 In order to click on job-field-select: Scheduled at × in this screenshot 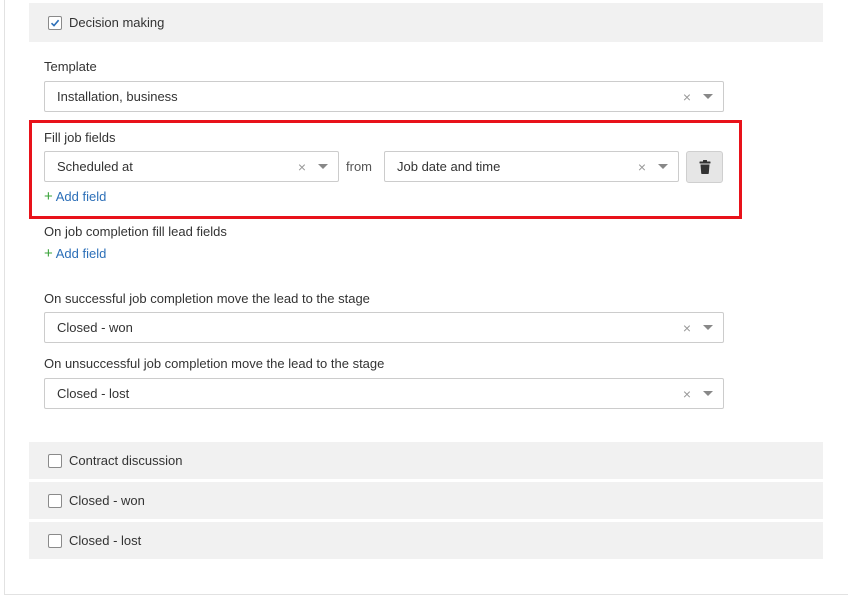, I will do `click(191, 166)`.